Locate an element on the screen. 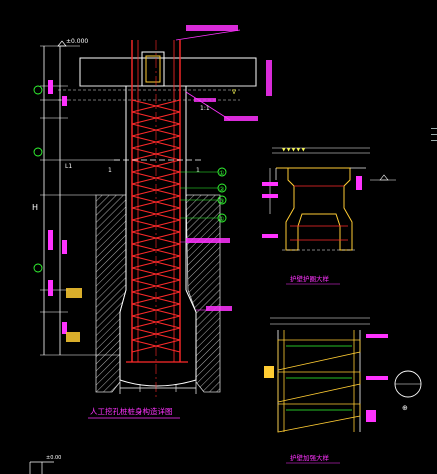  marker-4: ① is located at coordinates (221, 219).